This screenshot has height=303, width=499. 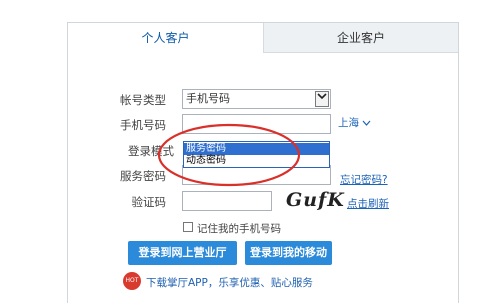 I want to click on remember-label: 记住我的手机号码, so click(x=239, y=229).